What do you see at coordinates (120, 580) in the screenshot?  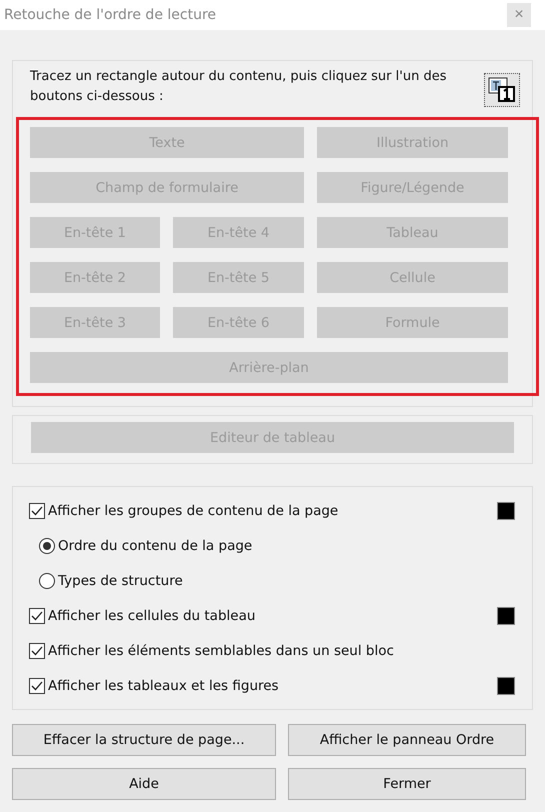 I see `option-label: Types de structure` at bounding box center [120, 580].